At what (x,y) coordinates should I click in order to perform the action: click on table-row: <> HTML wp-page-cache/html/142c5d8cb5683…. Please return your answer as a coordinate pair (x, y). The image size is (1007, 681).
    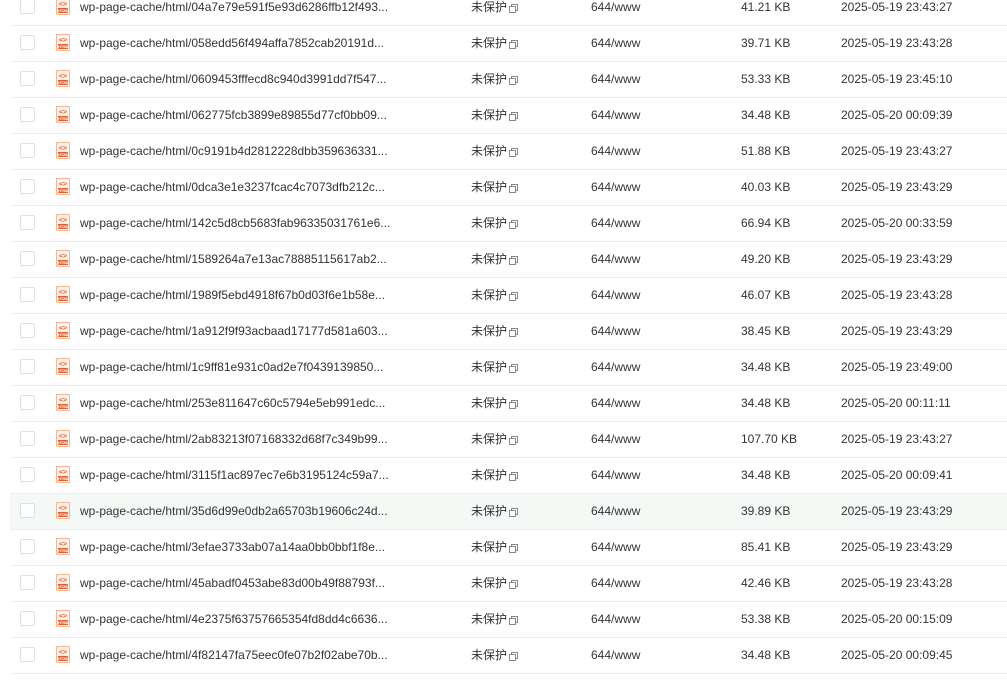
    Looking at the image, I should click on (508, 224).